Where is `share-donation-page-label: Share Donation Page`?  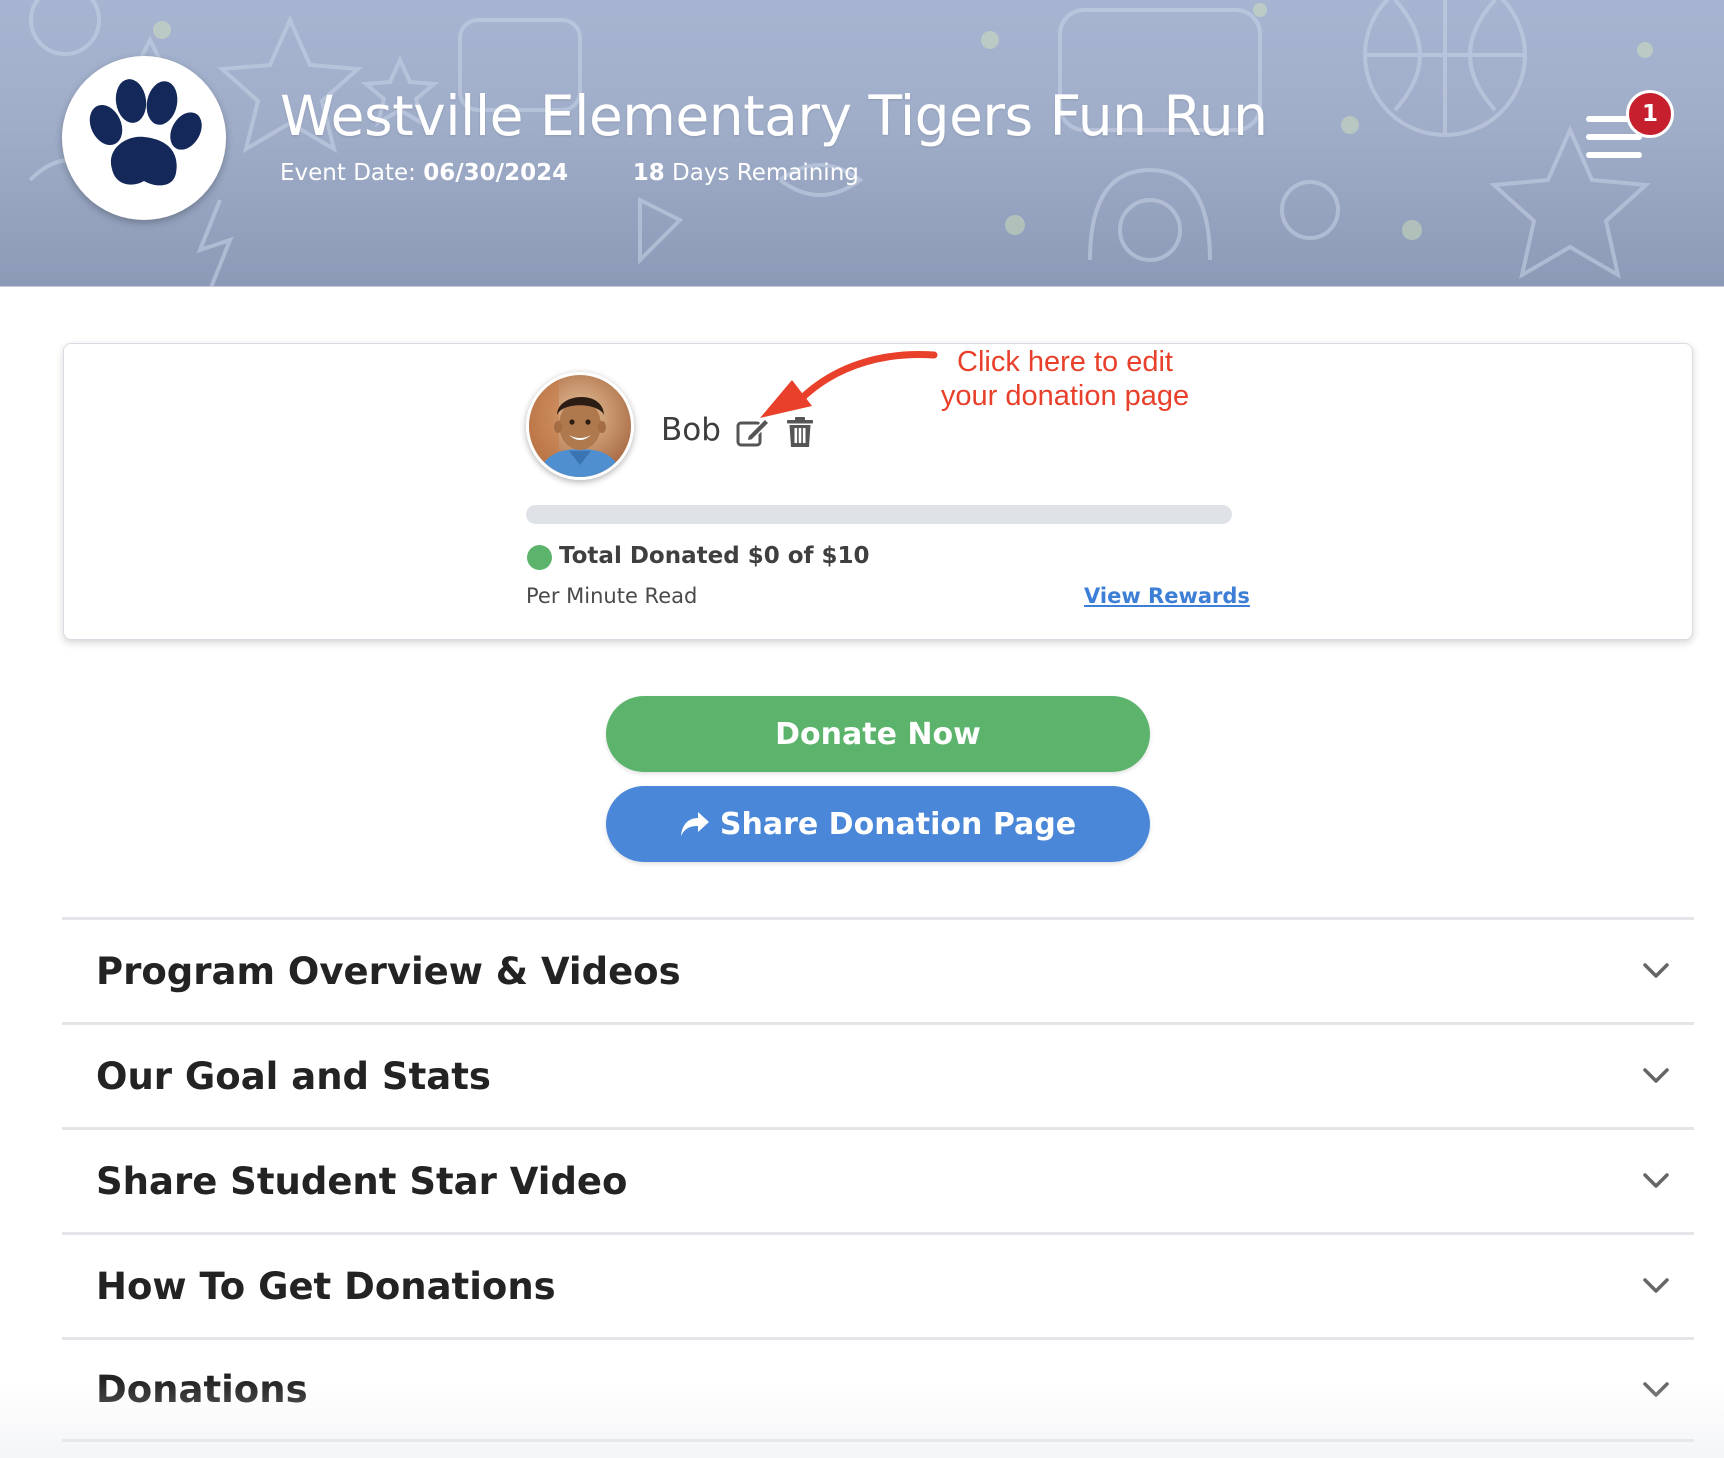
share-donation-page-label: Share Donation Page is located at coordinates (898, 824).